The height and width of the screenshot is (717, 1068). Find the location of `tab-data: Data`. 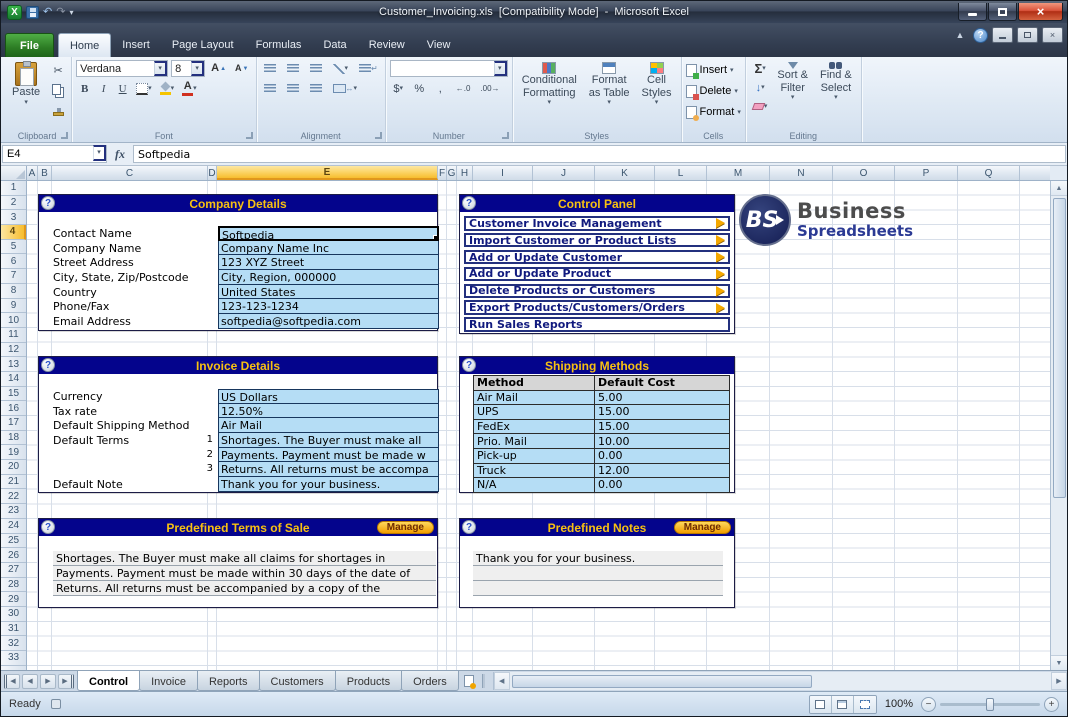

tab-data: Data is located at coordinates (334, 45).